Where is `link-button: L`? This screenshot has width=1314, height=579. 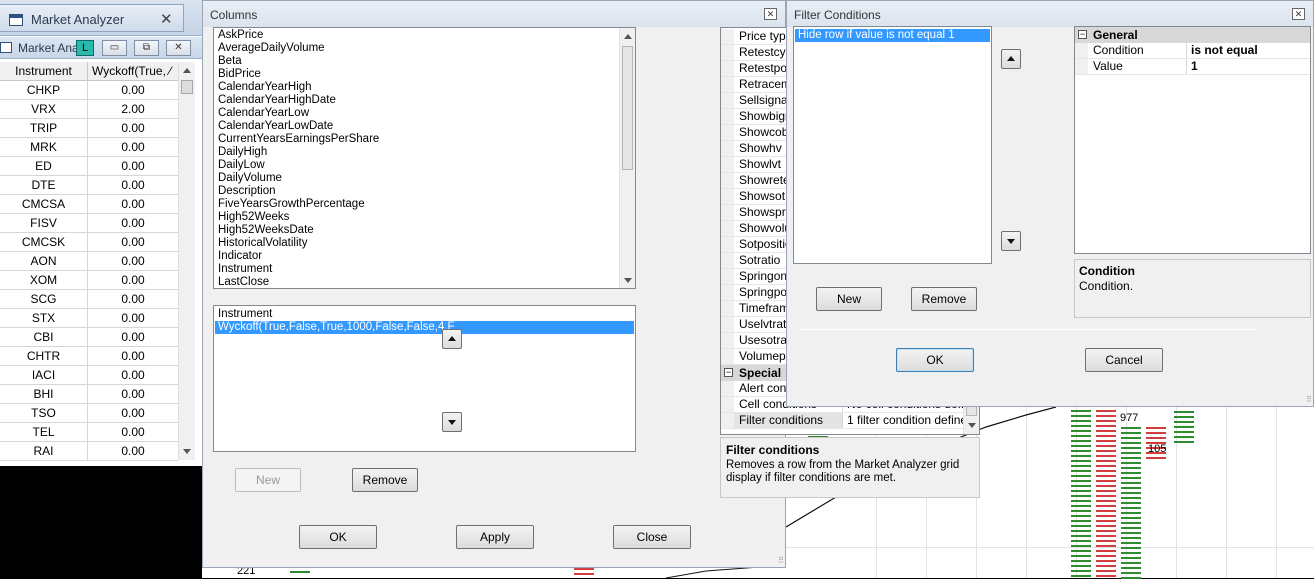
link-button: L is located at coordinates (85, 48).